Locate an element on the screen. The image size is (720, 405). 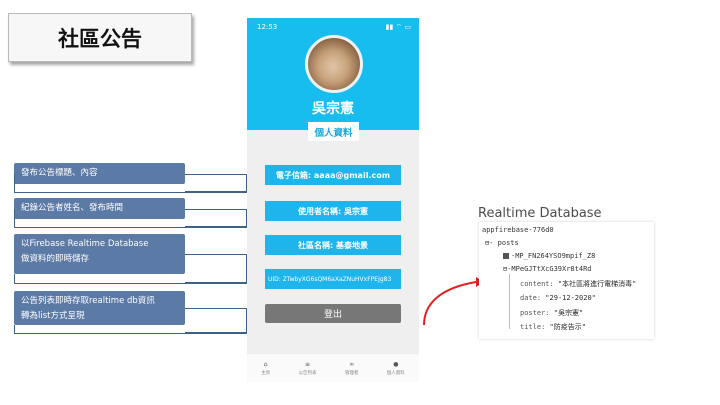
bracket-3c is located at coordinates (130, 283).